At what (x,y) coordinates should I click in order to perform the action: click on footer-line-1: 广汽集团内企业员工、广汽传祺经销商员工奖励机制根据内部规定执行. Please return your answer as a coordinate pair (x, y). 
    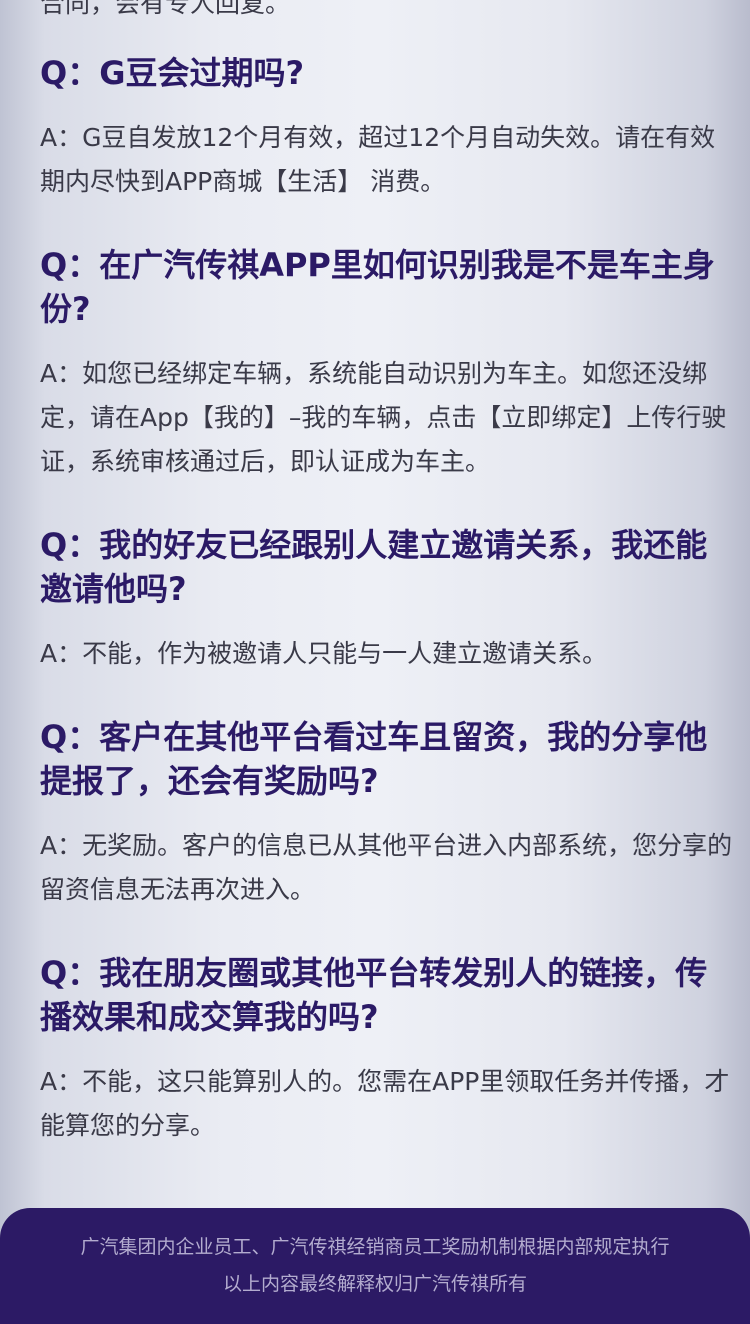
    Looking at the image, I should click on (375, 1247).